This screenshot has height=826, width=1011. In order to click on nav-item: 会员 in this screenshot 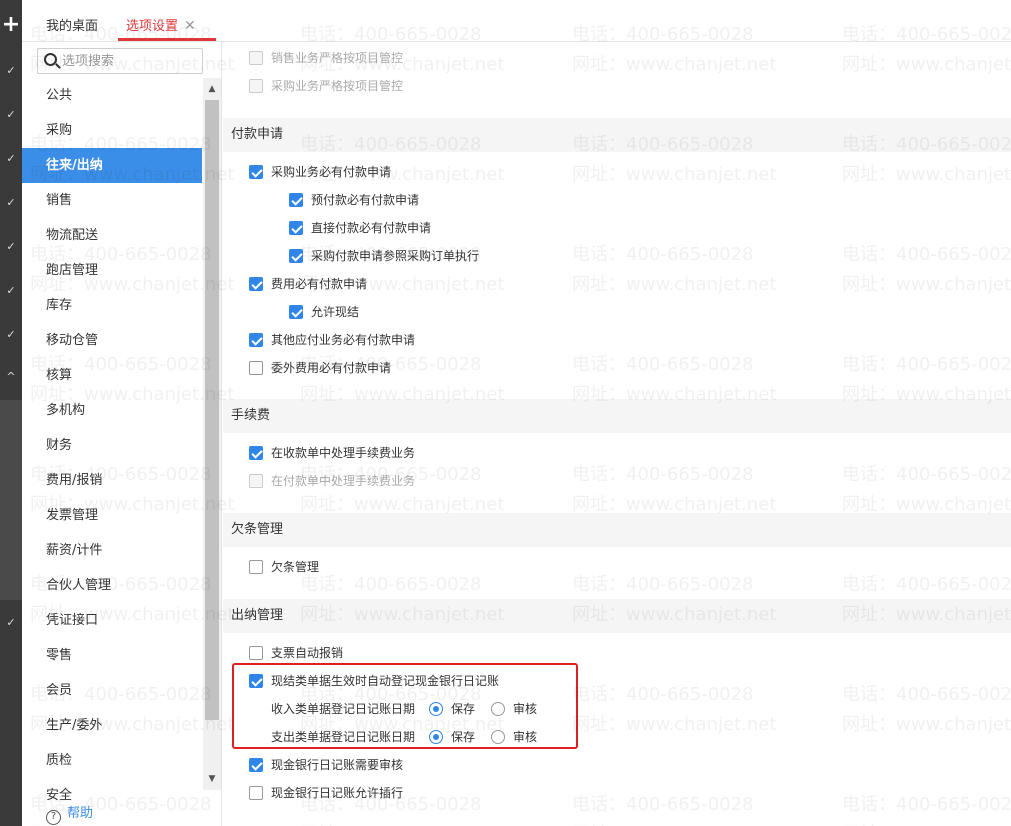, I will do `click(112, 690)`.